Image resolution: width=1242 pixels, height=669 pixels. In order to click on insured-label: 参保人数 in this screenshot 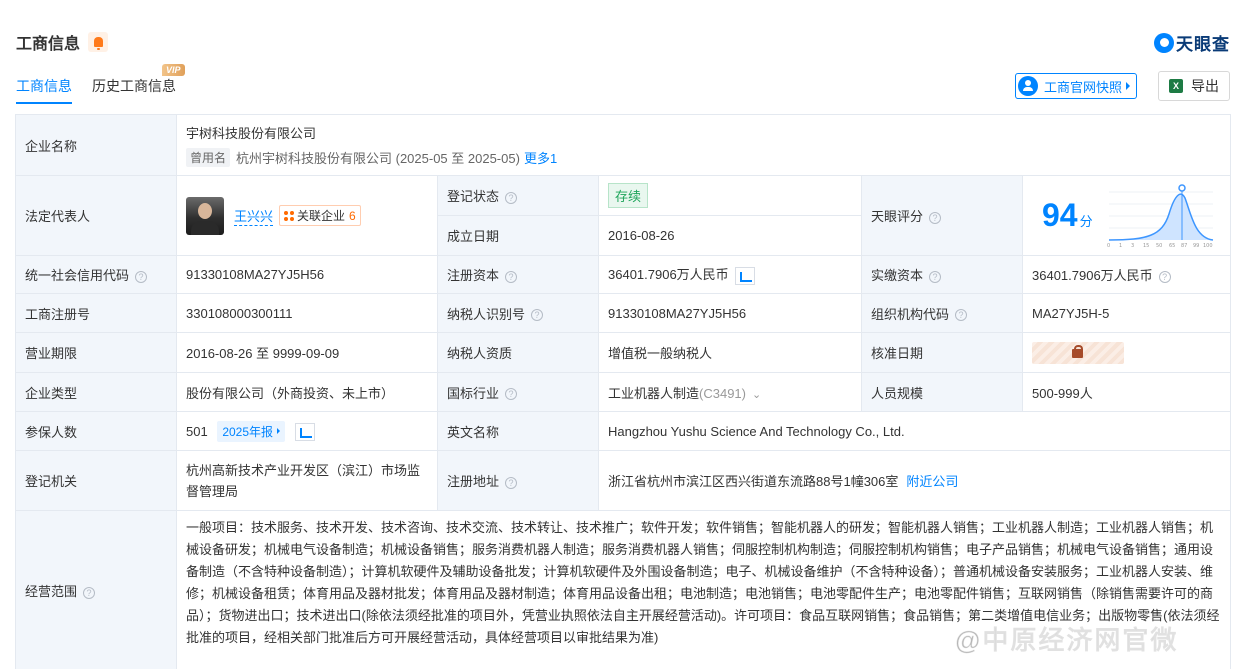, I will do `click(96, 431)`.